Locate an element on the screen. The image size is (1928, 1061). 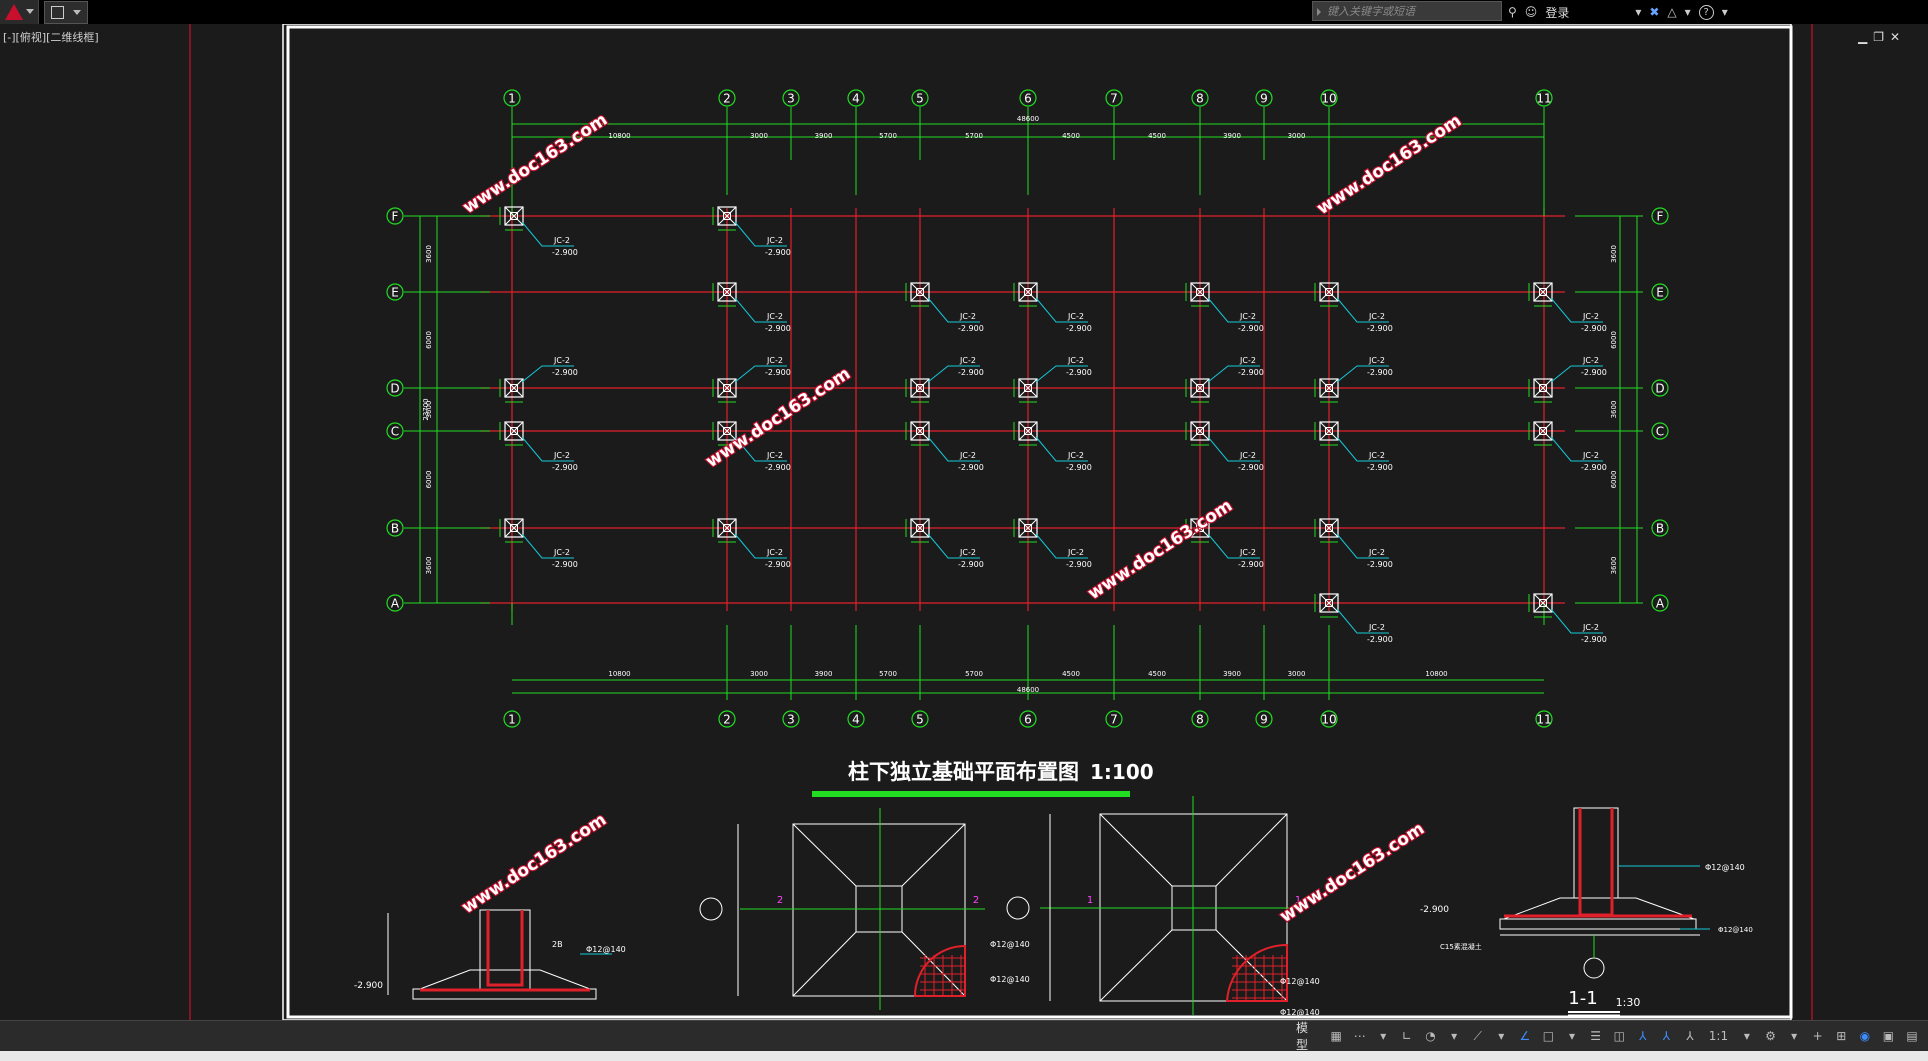
title-bar: 键入关键字或短语 ⚲ ☺ 登录 ▾ ✖ △ ▾ ? ▾ is located at coordinates (964, 12).